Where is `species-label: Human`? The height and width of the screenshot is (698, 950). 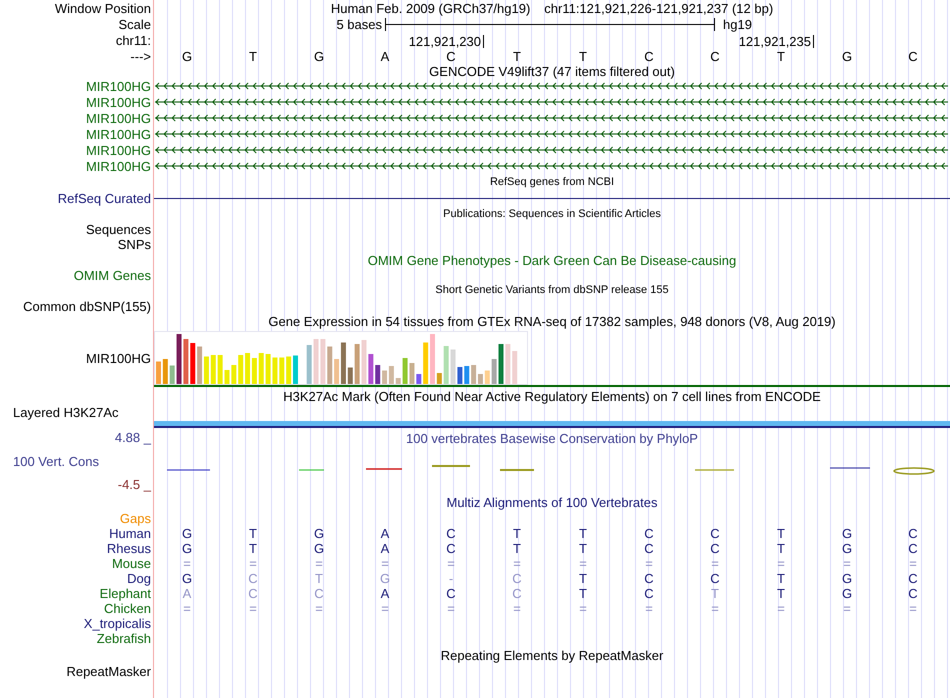
species-label: Human is located at coordinates (130, 533).